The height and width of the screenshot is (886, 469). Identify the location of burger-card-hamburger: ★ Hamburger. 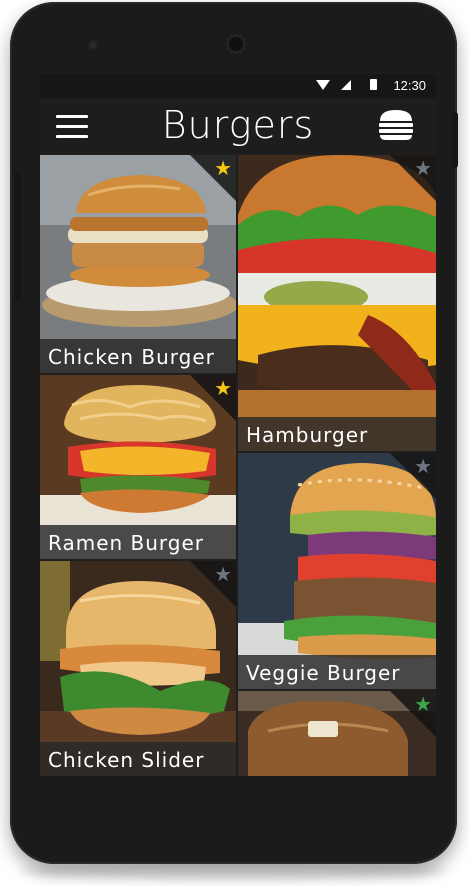
(337, 303).